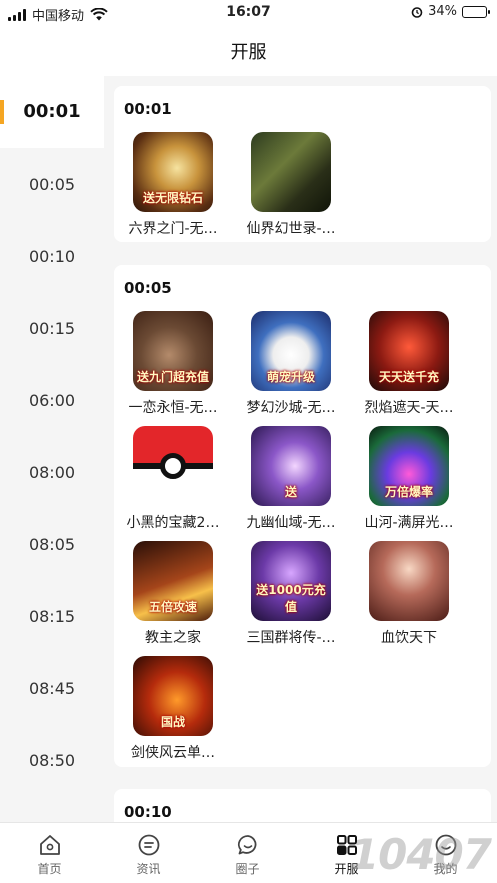 This screenshot has width=497, height=883. I want to click on home-icon, so click(49, 845).